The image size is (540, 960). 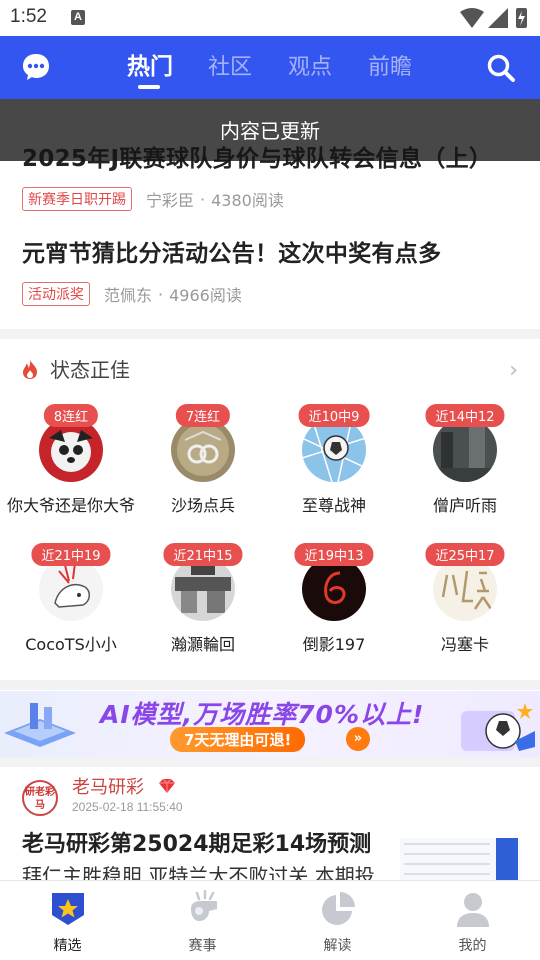 I want to click on ai-platform-icon, so click(x=40, y=725).